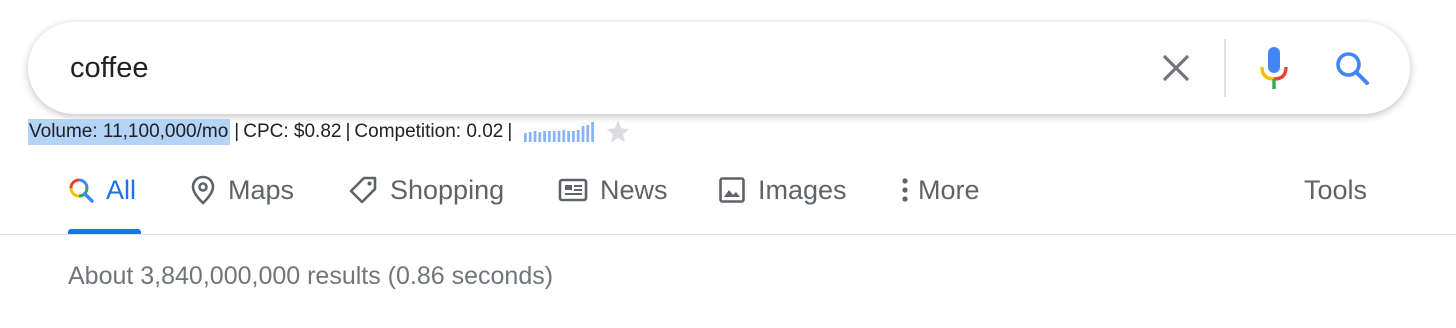  Describe the element at coordinates (292, 131) in the screenshot. I see `keyword-cpc: CPC: $0.82` at that location.